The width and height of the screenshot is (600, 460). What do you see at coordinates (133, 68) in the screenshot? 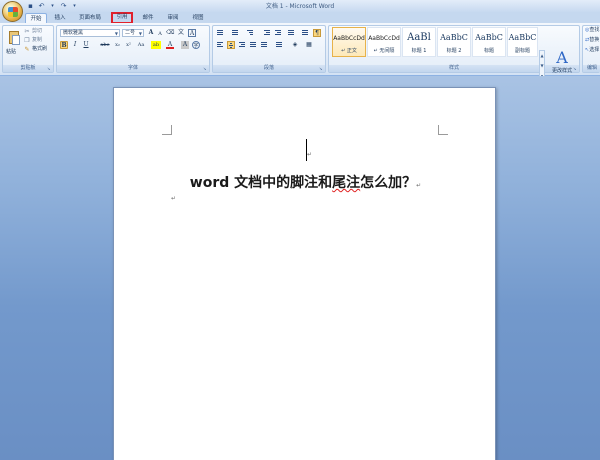
I see `font-group-label: 字体` at bounding box center [133, 68].